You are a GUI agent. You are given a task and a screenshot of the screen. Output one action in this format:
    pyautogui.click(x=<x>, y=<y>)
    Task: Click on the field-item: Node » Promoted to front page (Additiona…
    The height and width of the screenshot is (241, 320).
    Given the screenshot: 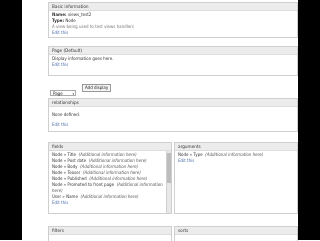 What is the action you would take?
    pyautogui.click(x=108, y=188)
    